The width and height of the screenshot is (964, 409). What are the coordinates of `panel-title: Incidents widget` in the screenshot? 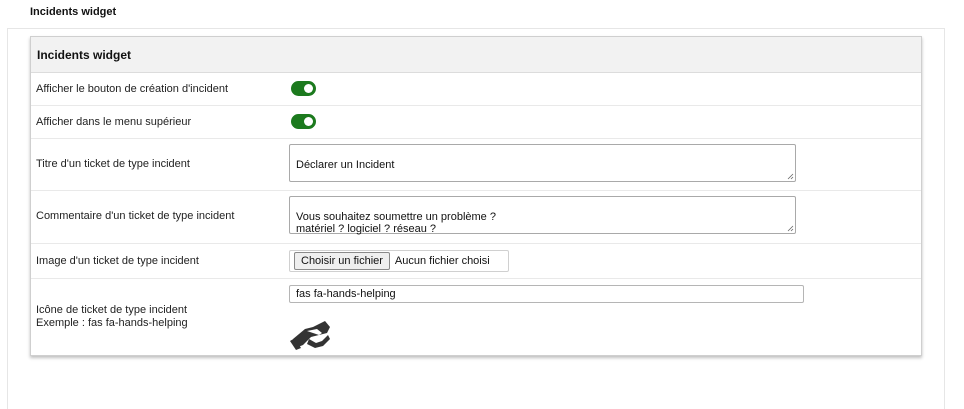 It's located at (476, 55).